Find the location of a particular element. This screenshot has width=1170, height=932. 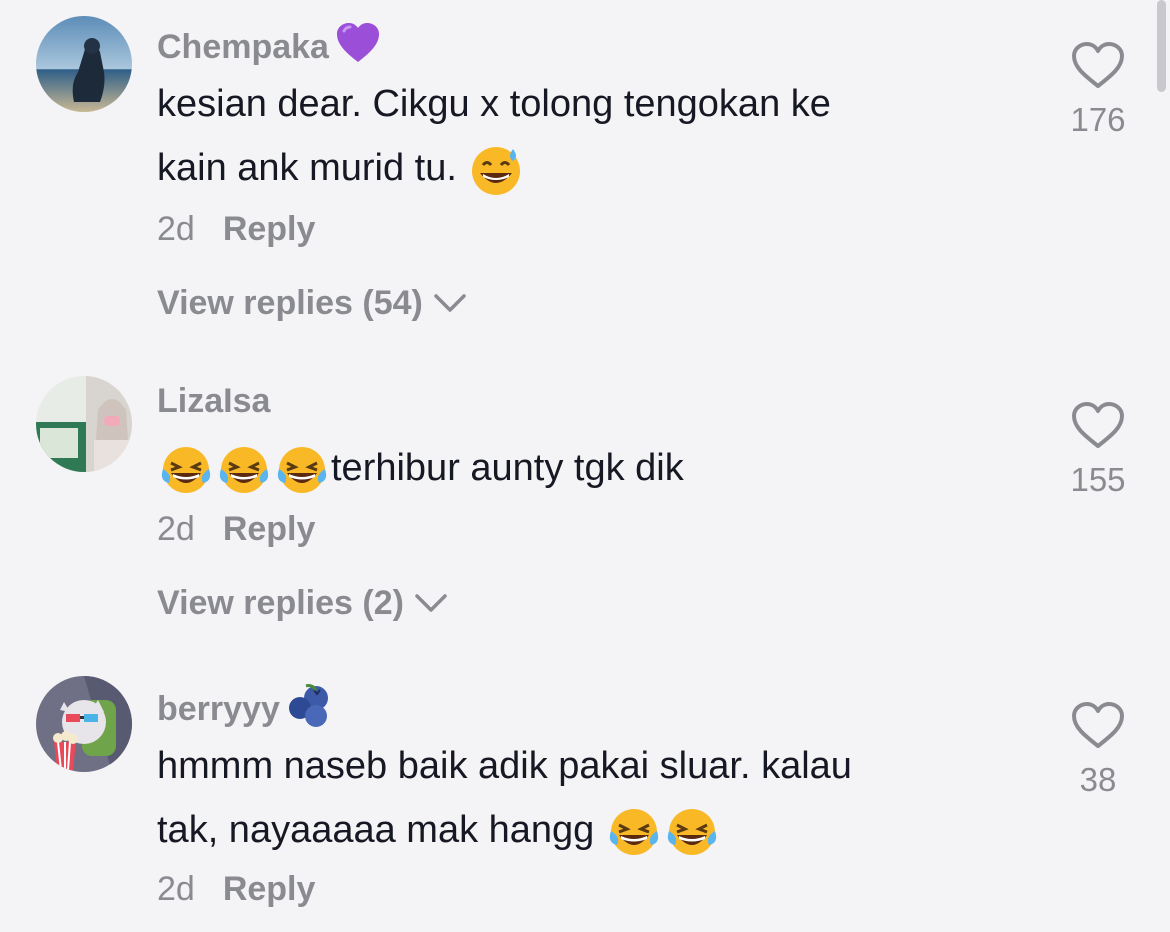

scrollbar is located at coordinates (1161, 46).